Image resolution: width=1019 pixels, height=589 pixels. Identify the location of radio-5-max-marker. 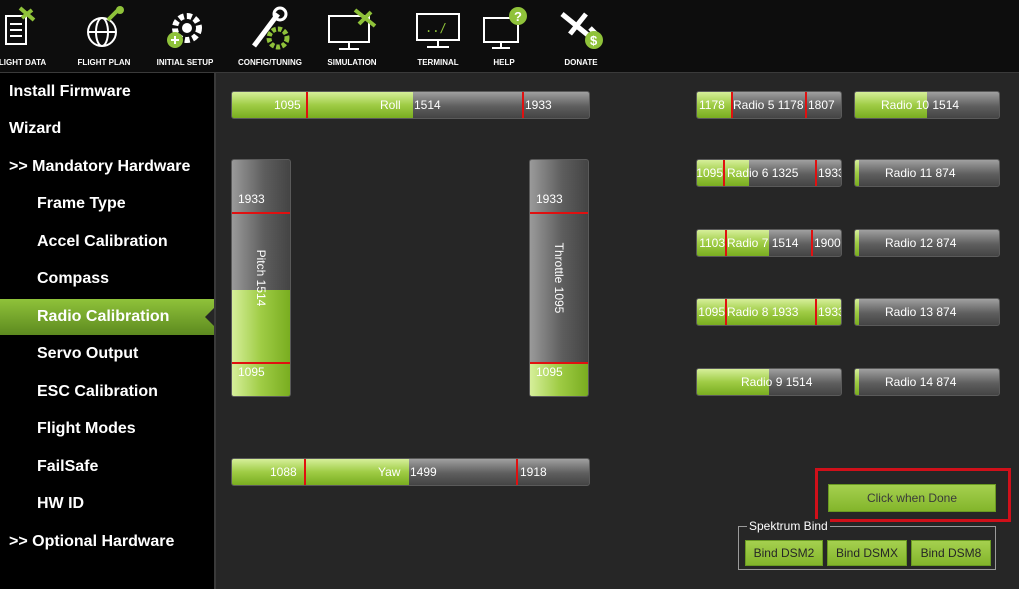
(806, 105).